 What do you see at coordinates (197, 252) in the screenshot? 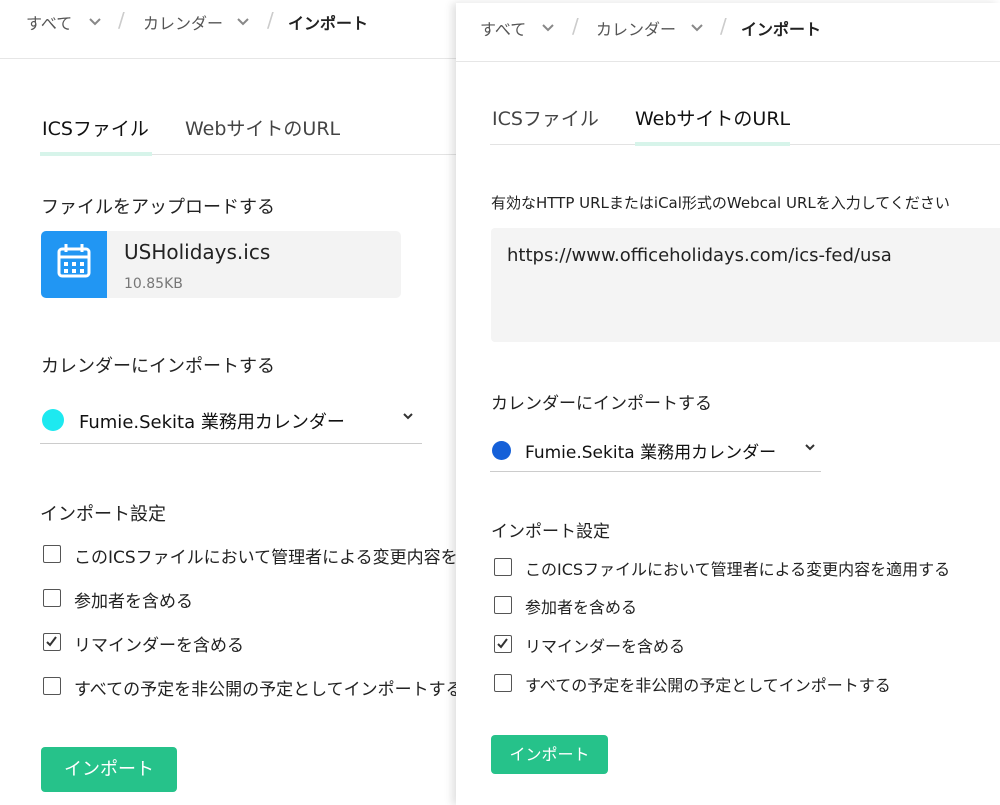
I see `file-name: USHolidays.ics` at bounding box center [197, 252].